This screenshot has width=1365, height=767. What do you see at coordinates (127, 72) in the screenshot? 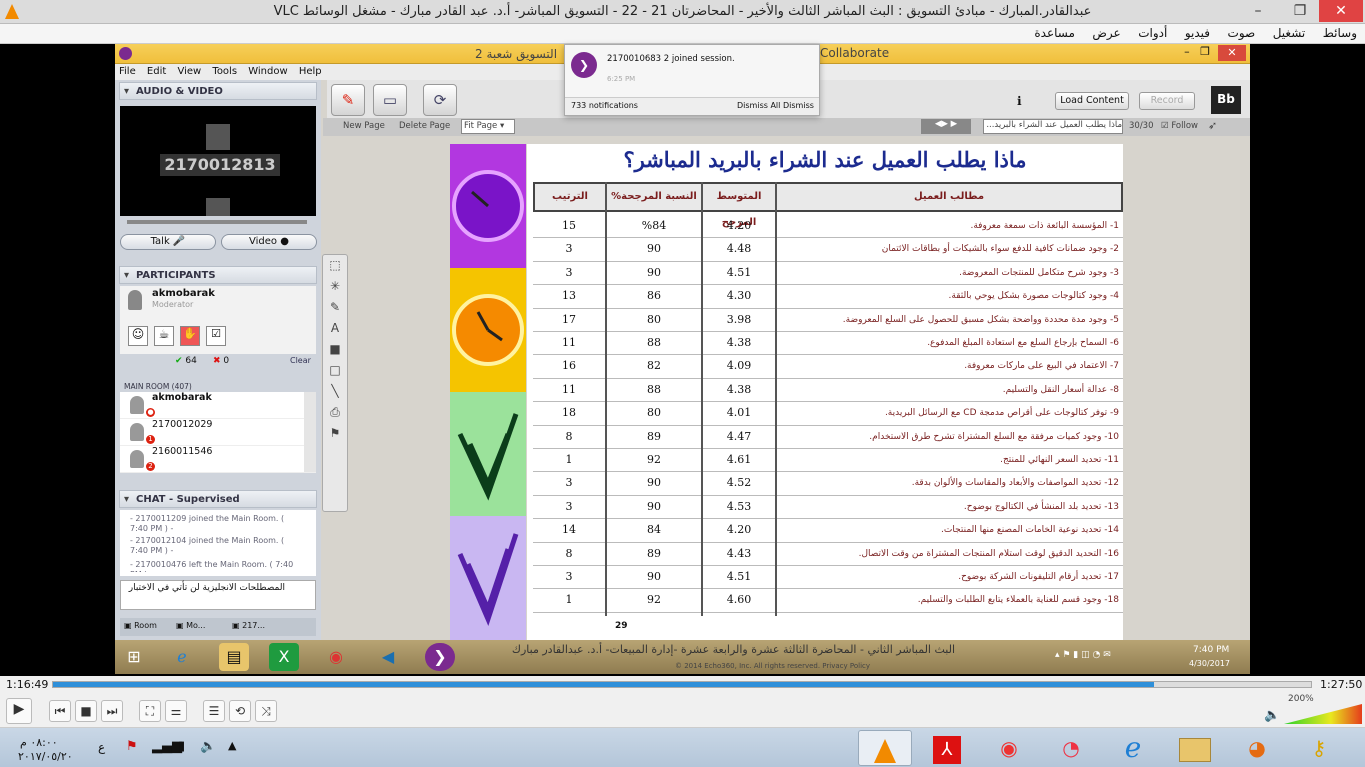
I see `bb-menu-file: File` at bounding box center [127, 72].